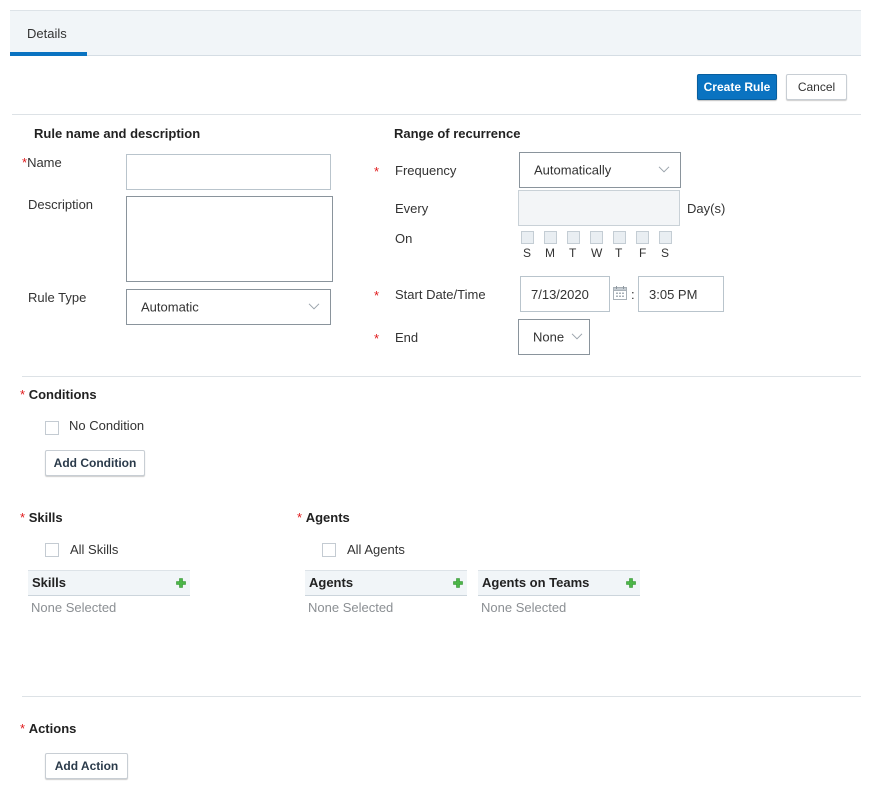 The image size is (873, 804). What do you see at coordinates (327, 517) in the screenshot?
I see `agents-heading: Agents` at bounding box center [327, 517].